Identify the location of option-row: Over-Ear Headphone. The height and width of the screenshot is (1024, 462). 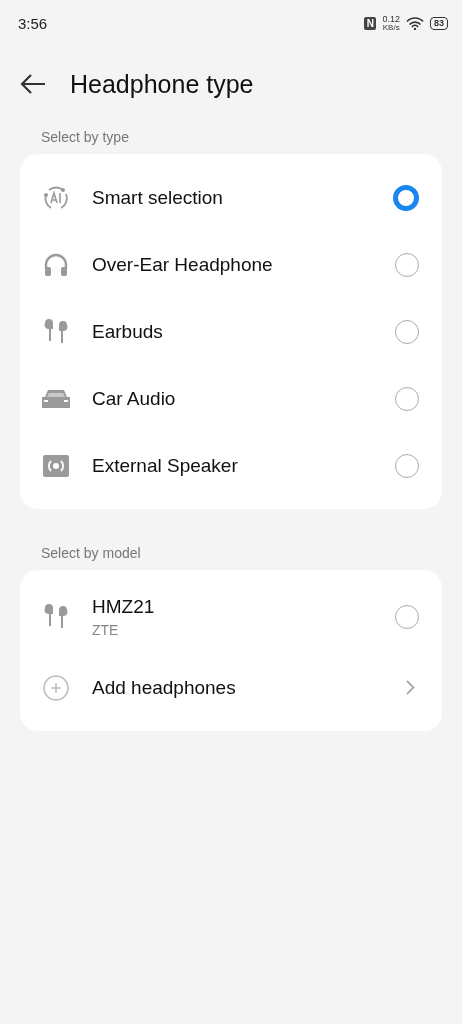
(231, 264).